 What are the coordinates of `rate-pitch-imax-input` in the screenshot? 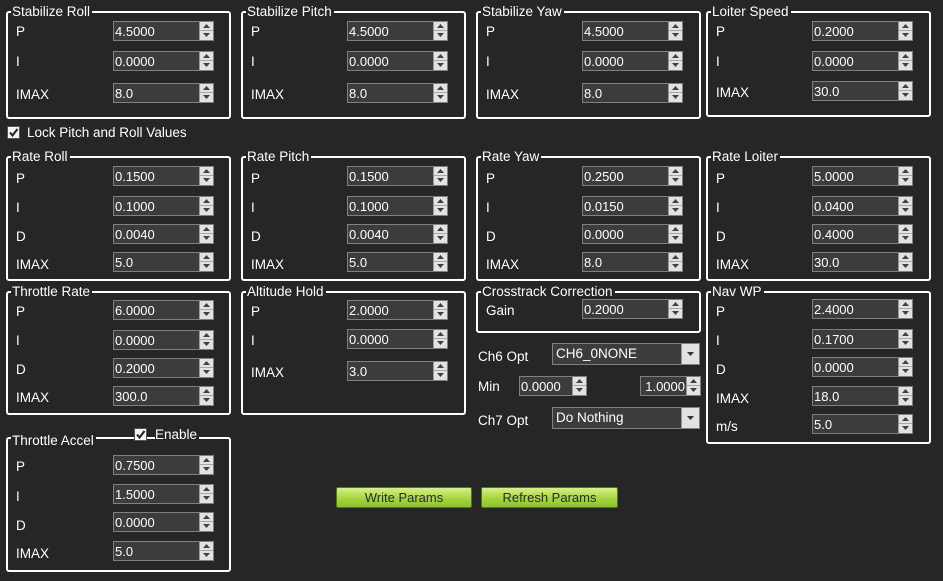 It's located at (397, 262).